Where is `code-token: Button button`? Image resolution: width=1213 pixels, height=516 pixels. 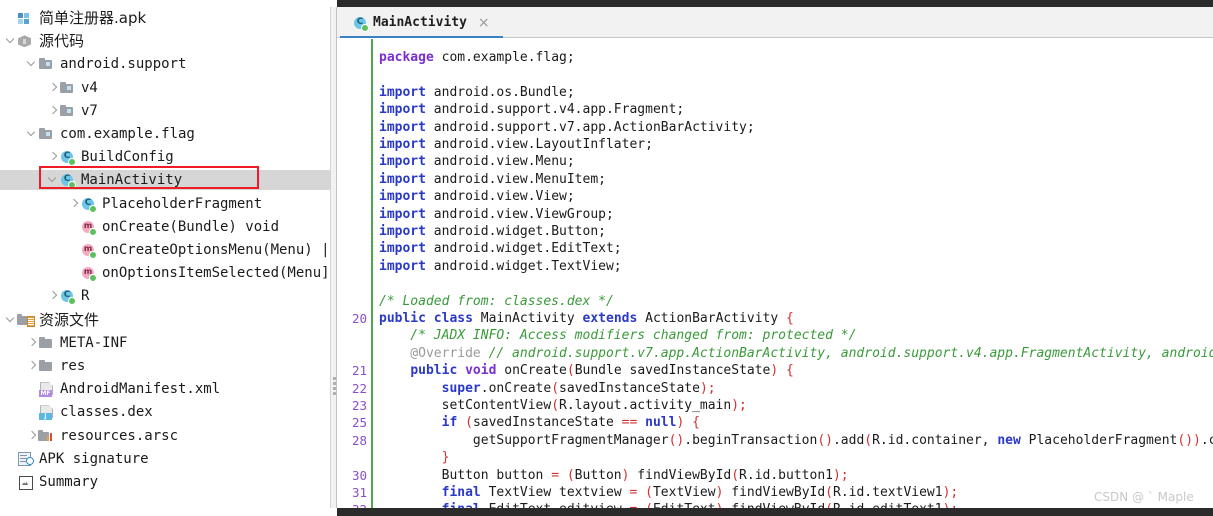
code-token: Button button is located at coordinates (465, 475).